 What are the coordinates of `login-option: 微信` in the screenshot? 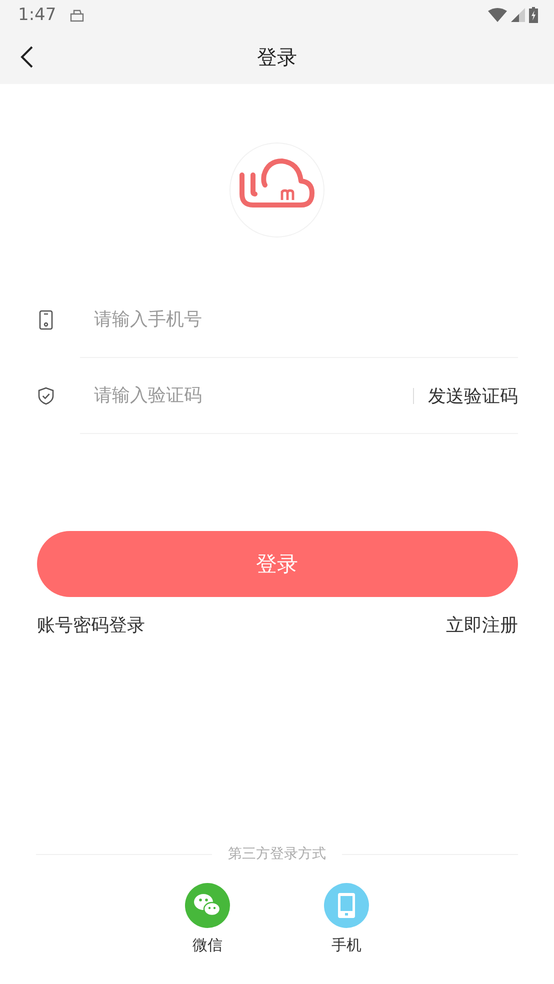 It's located at (207, 919).